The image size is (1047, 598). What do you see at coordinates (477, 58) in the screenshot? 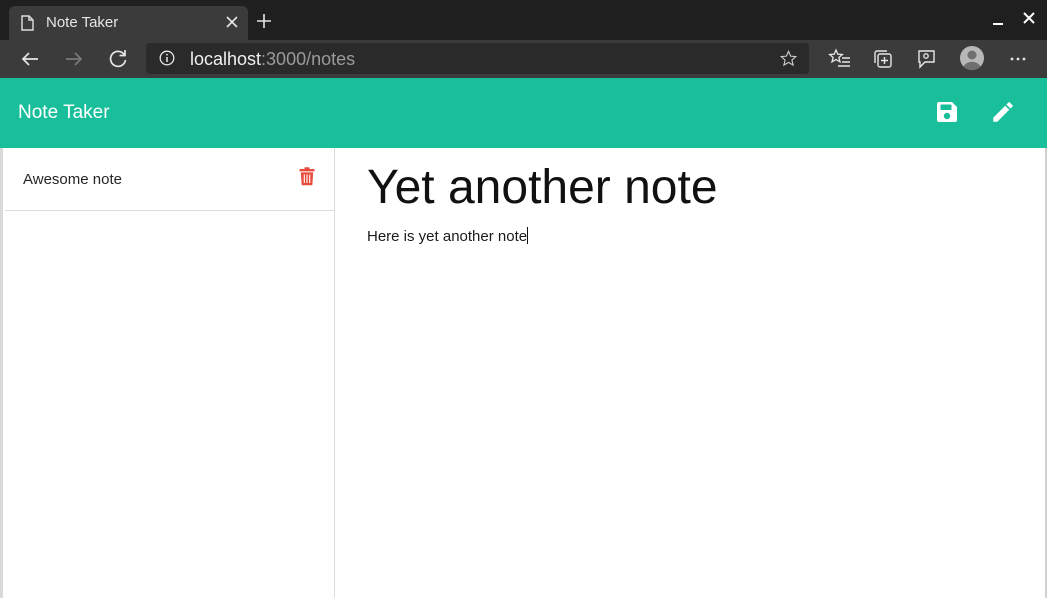
I see `address-bar: localhost:3000/notes` at bounding box center [477, 58].